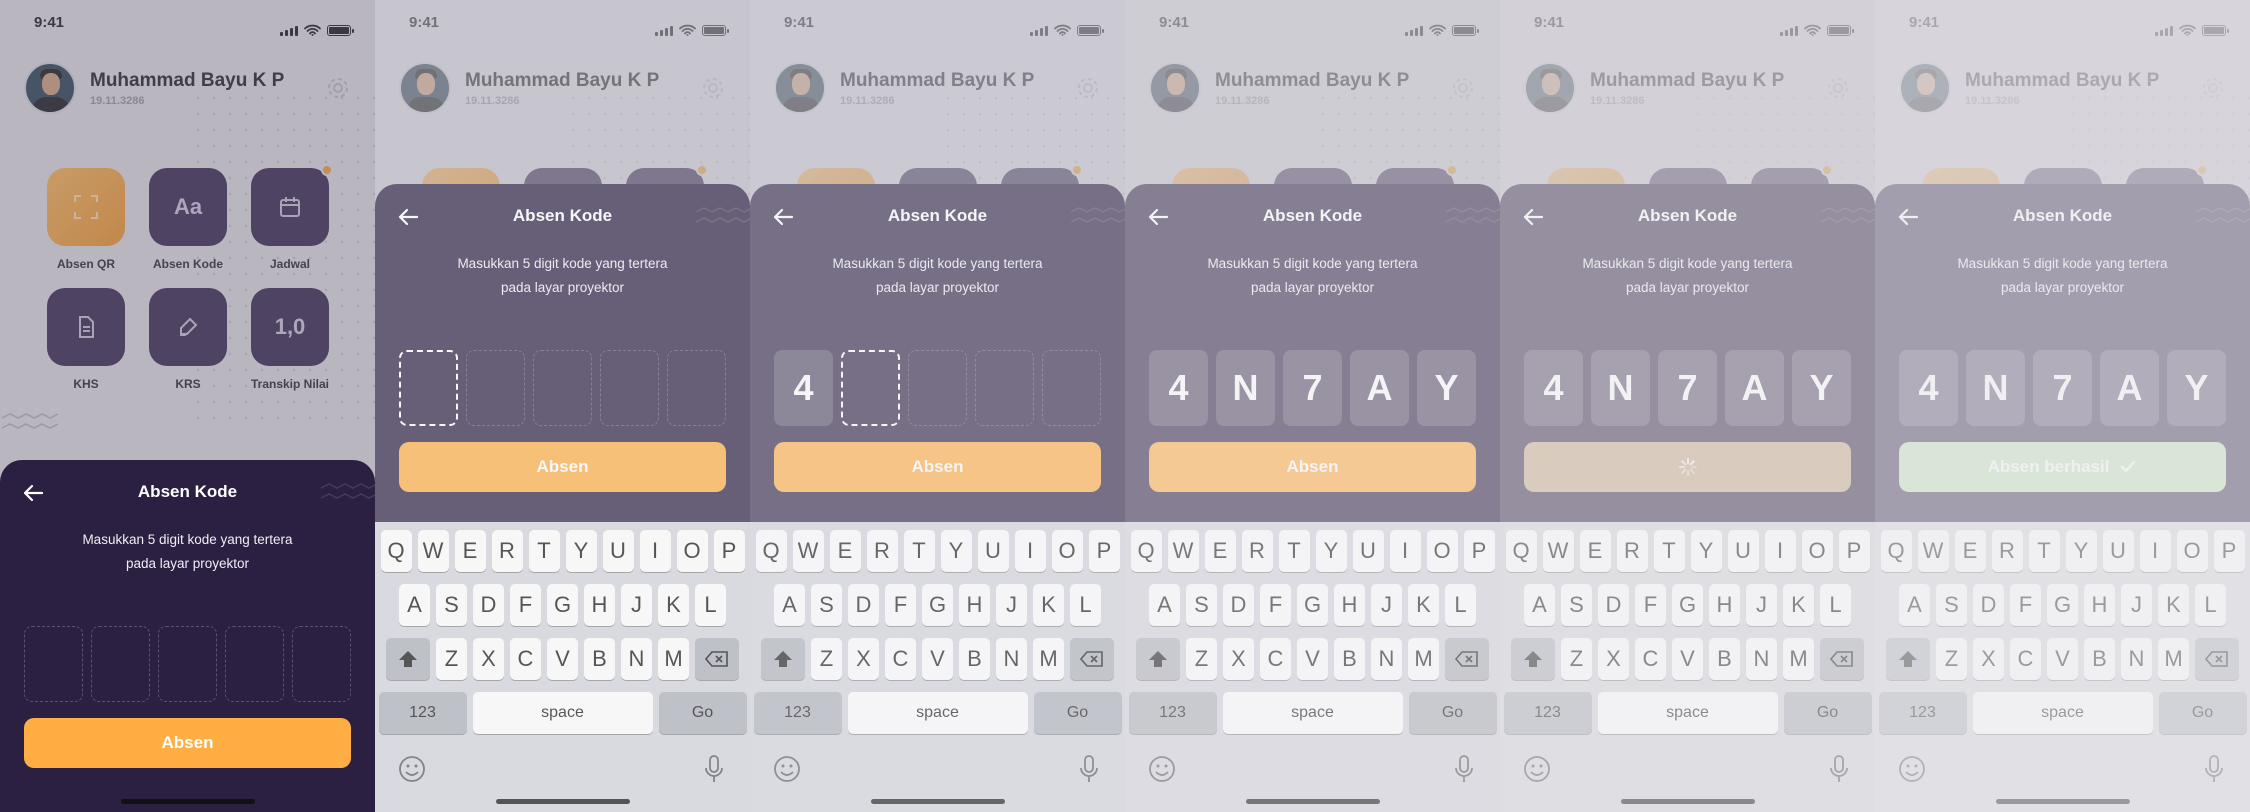 Image resolution: width=2250 pixels, height=812 pixels. I want to click on key-b: B, so click(599, 659).